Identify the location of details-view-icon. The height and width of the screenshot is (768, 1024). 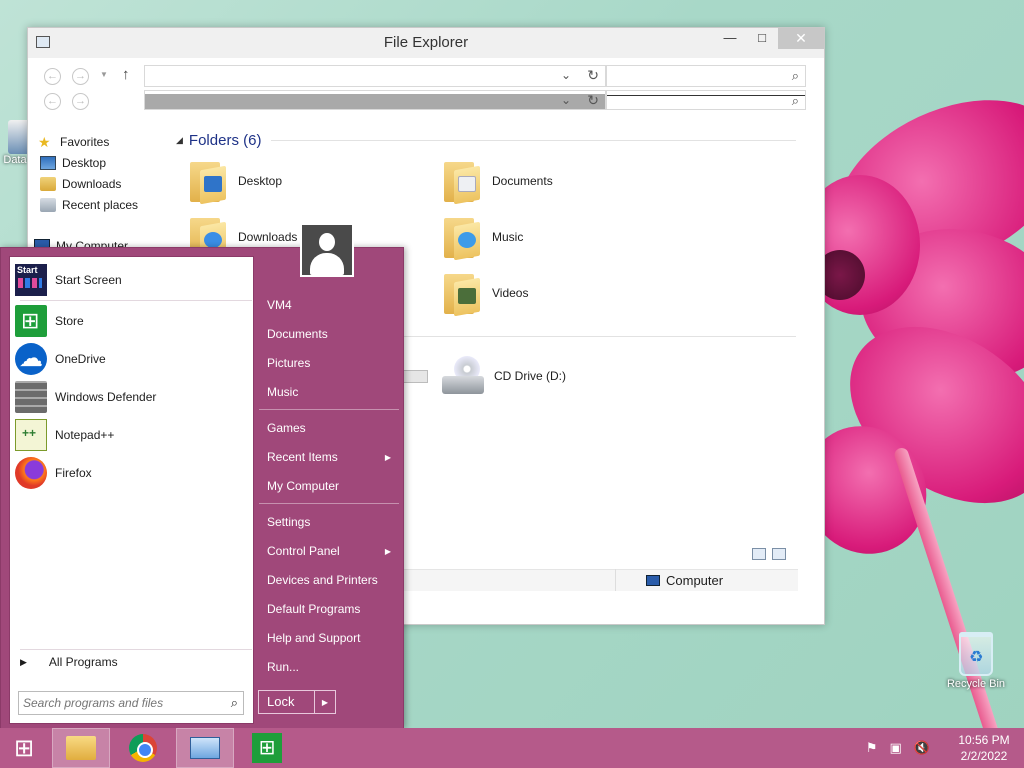
(759, 554).